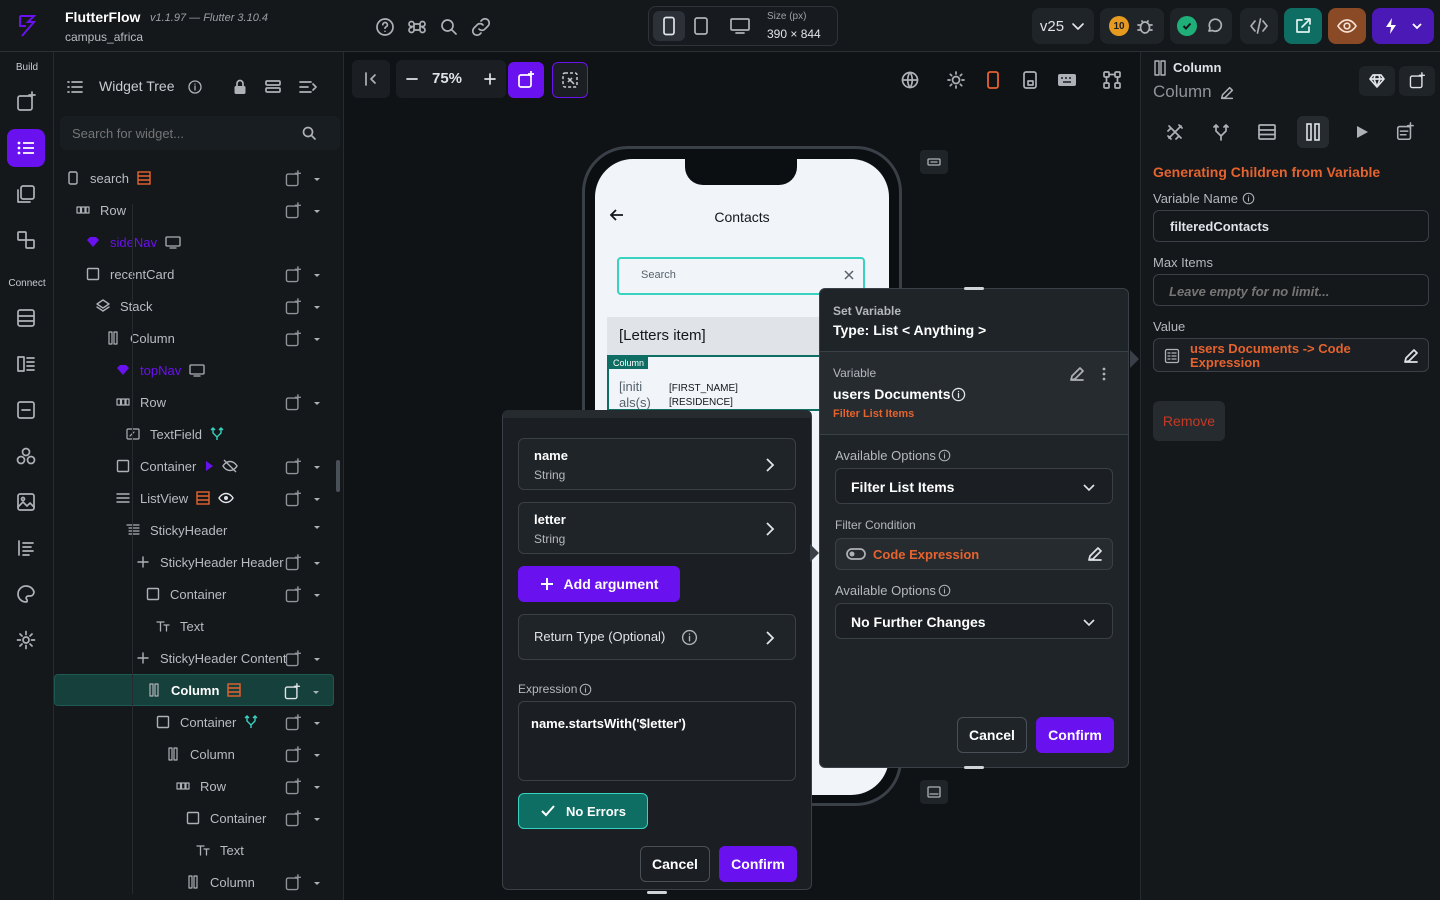  Describe the element at coordinates (194, 242) in the screenshot. I see `tree-item: sideNav` at that location.